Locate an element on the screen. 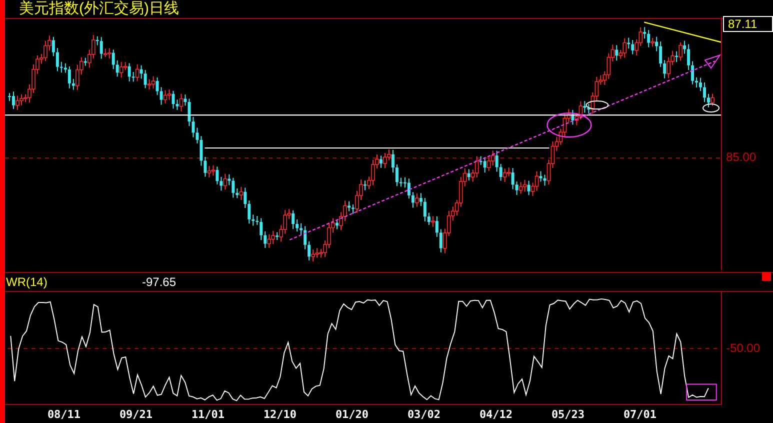 The height and width of the screenshot is (423, 773). indicator-tick-label: -50.00 is located at coordinates (743, 348).